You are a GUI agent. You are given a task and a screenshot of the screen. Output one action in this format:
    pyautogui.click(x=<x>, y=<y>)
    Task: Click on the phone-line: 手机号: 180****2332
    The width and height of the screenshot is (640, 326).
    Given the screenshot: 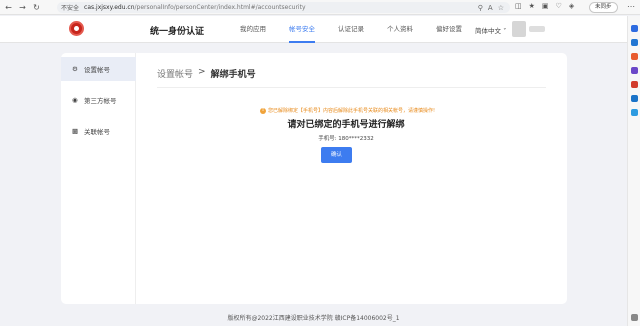 What is the action you would take?
    pyautogui.click(x=346, y=138)
    